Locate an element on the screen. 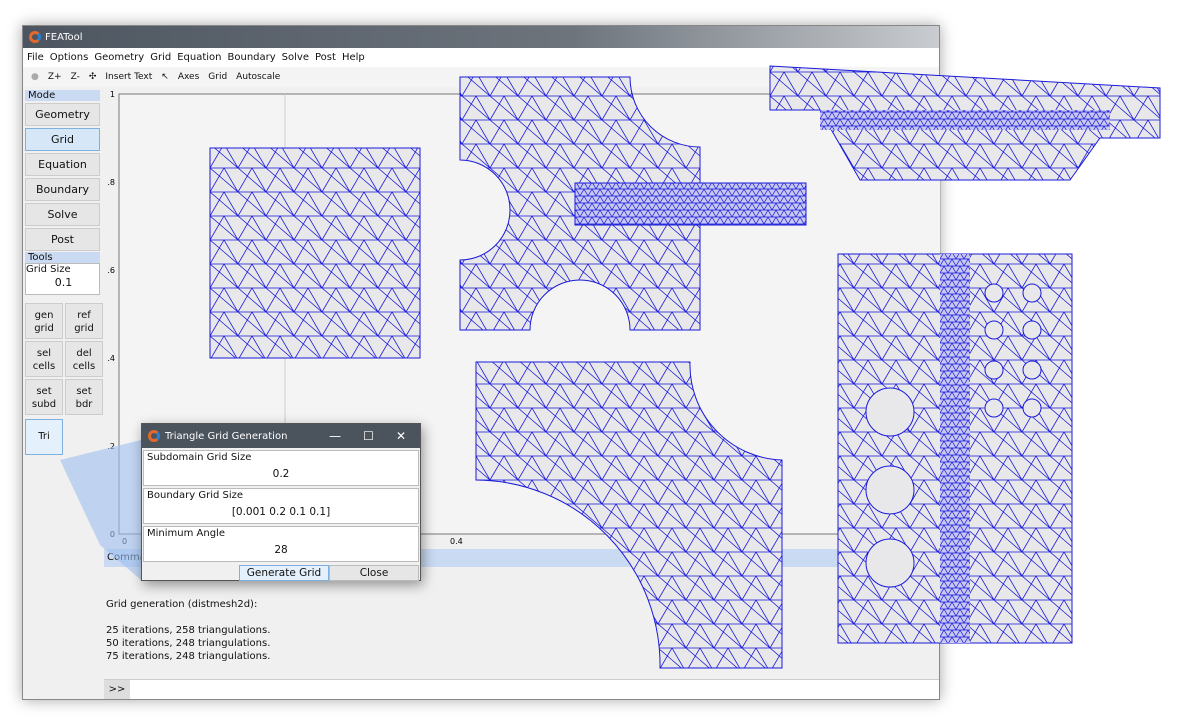  field-label: Boundary Grid Size is located at coordinates (195, 495).